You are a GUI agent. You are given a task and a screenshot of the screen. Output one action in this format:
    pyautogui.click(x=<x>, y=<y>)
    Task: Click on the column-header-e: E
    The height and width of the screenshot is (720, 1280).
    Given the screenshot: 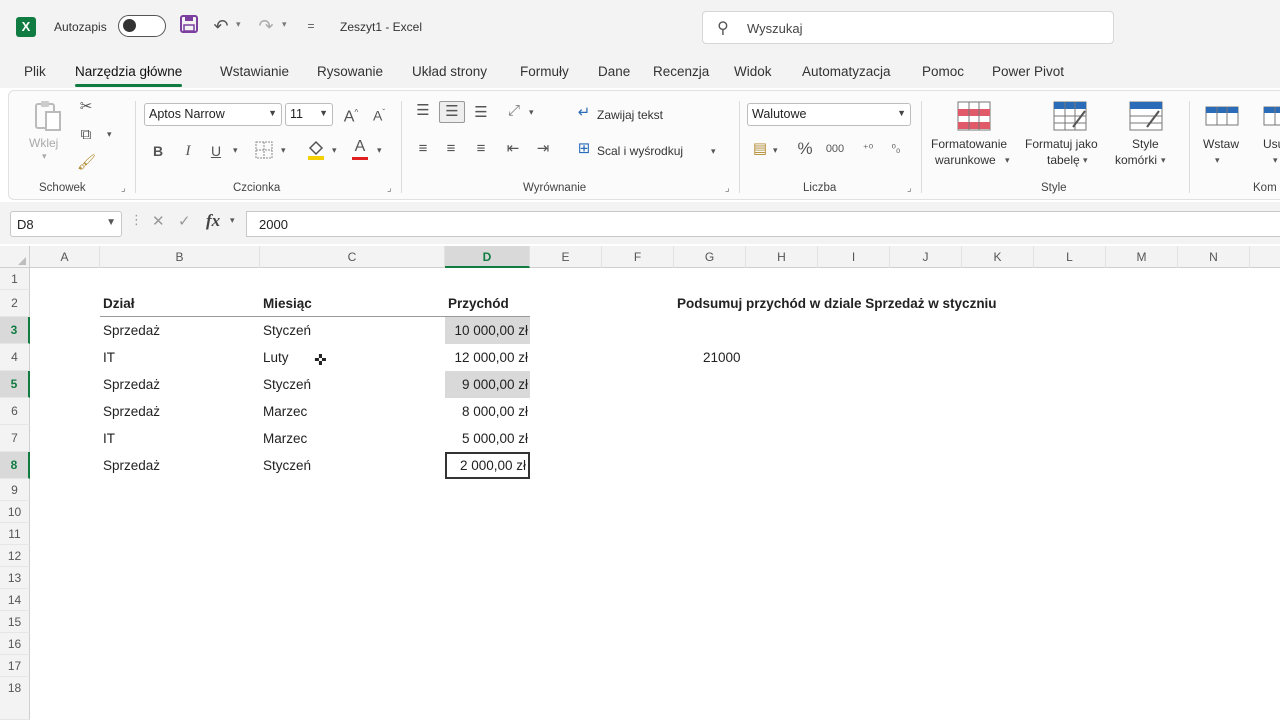 What is the action you would take?
    pyautogui.click(x=566, y=257)
    